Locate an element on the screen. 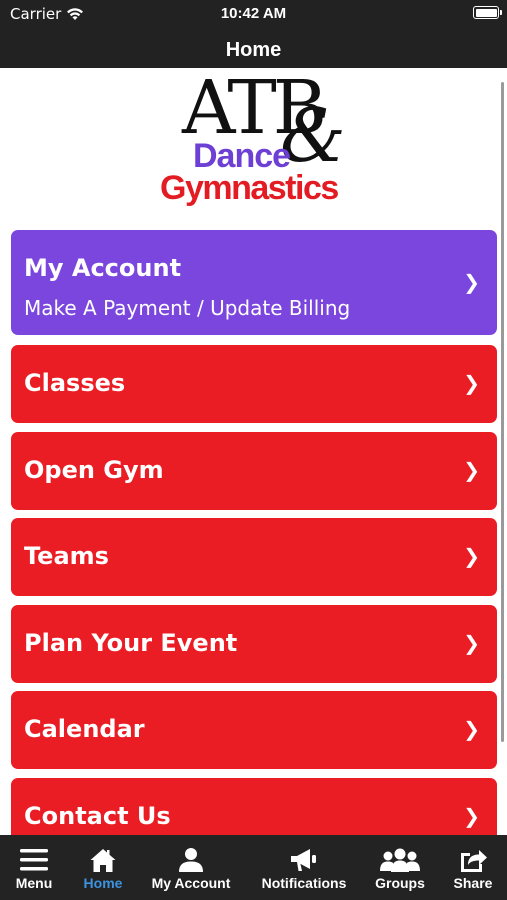 The height and width of the screenshot is (900, 507). page-title: Home is located at coordinates (253, 50).